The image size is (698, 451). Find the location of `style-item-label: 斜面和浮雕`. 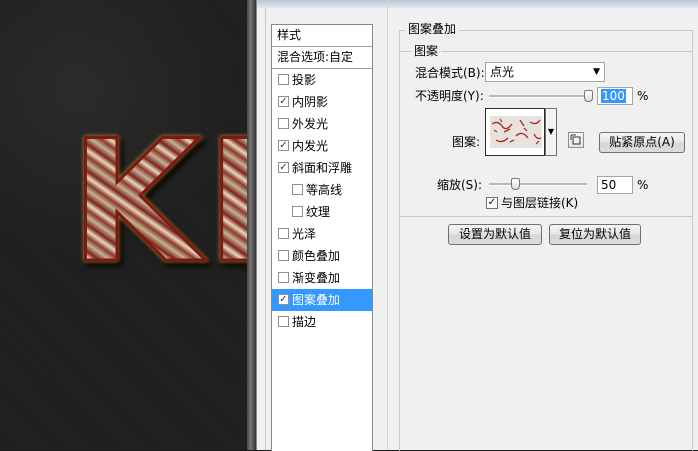

style-item-label: 斜面和浮雕 is located at coordinates (322, 168).